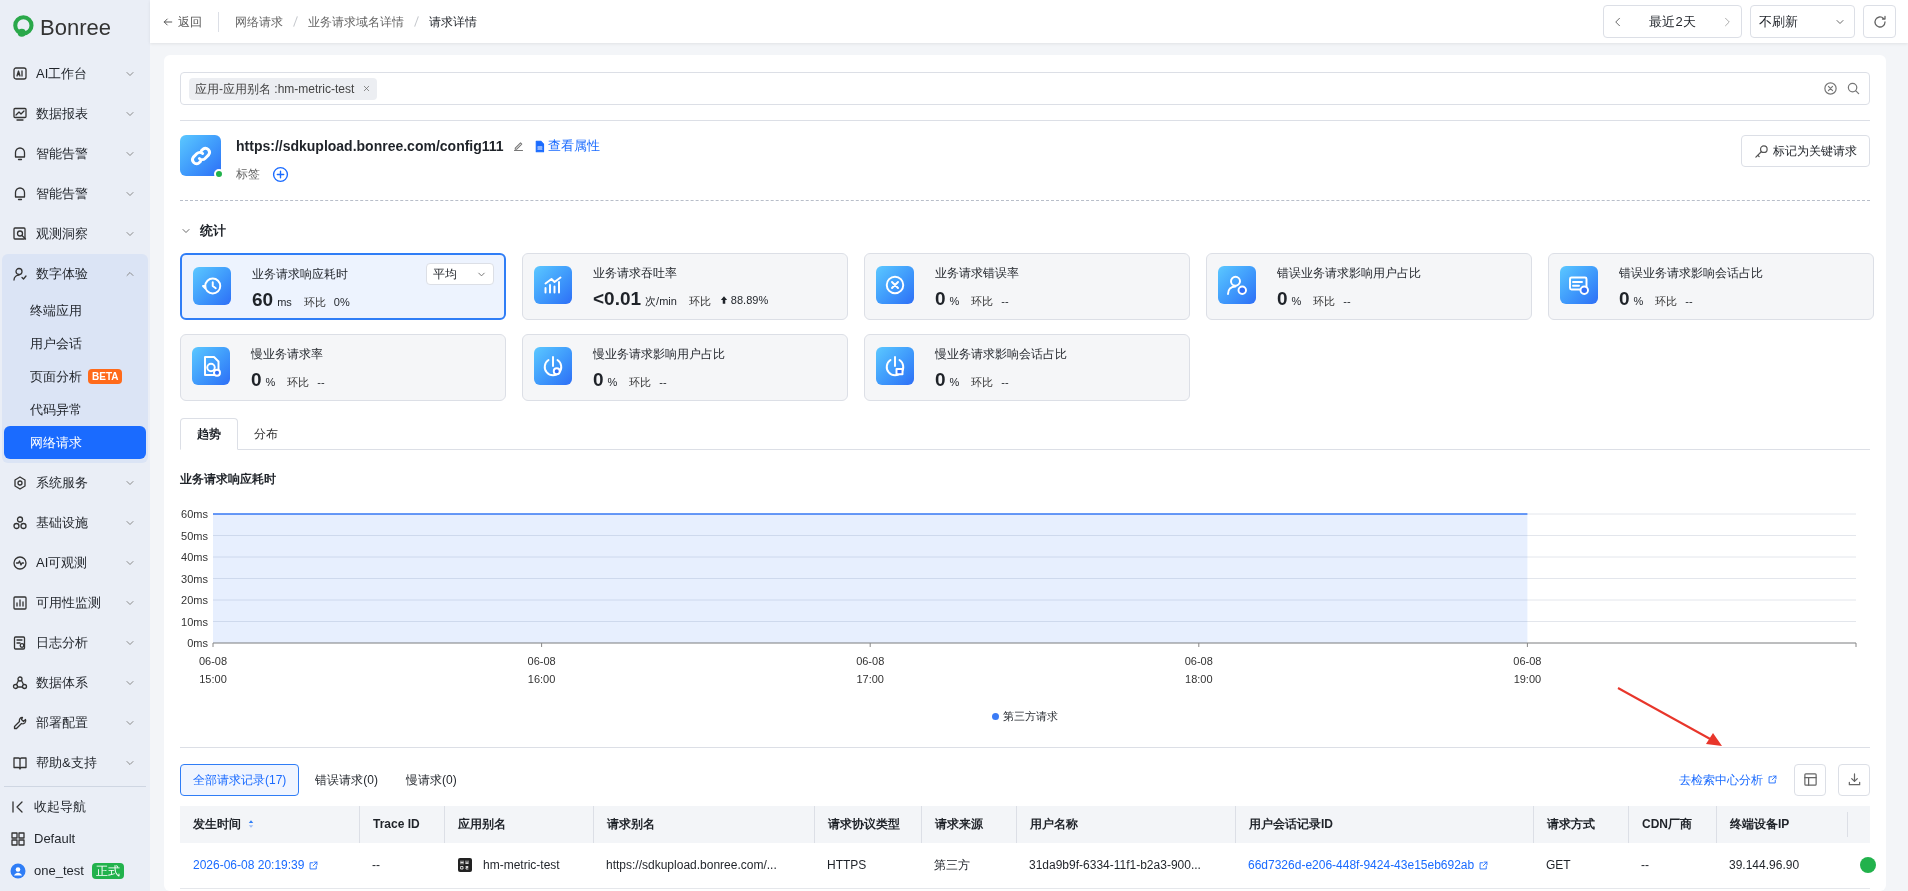 The image size is (1908, 891). I want to click on sidebar-item: 系统服务, so click(75, 483).